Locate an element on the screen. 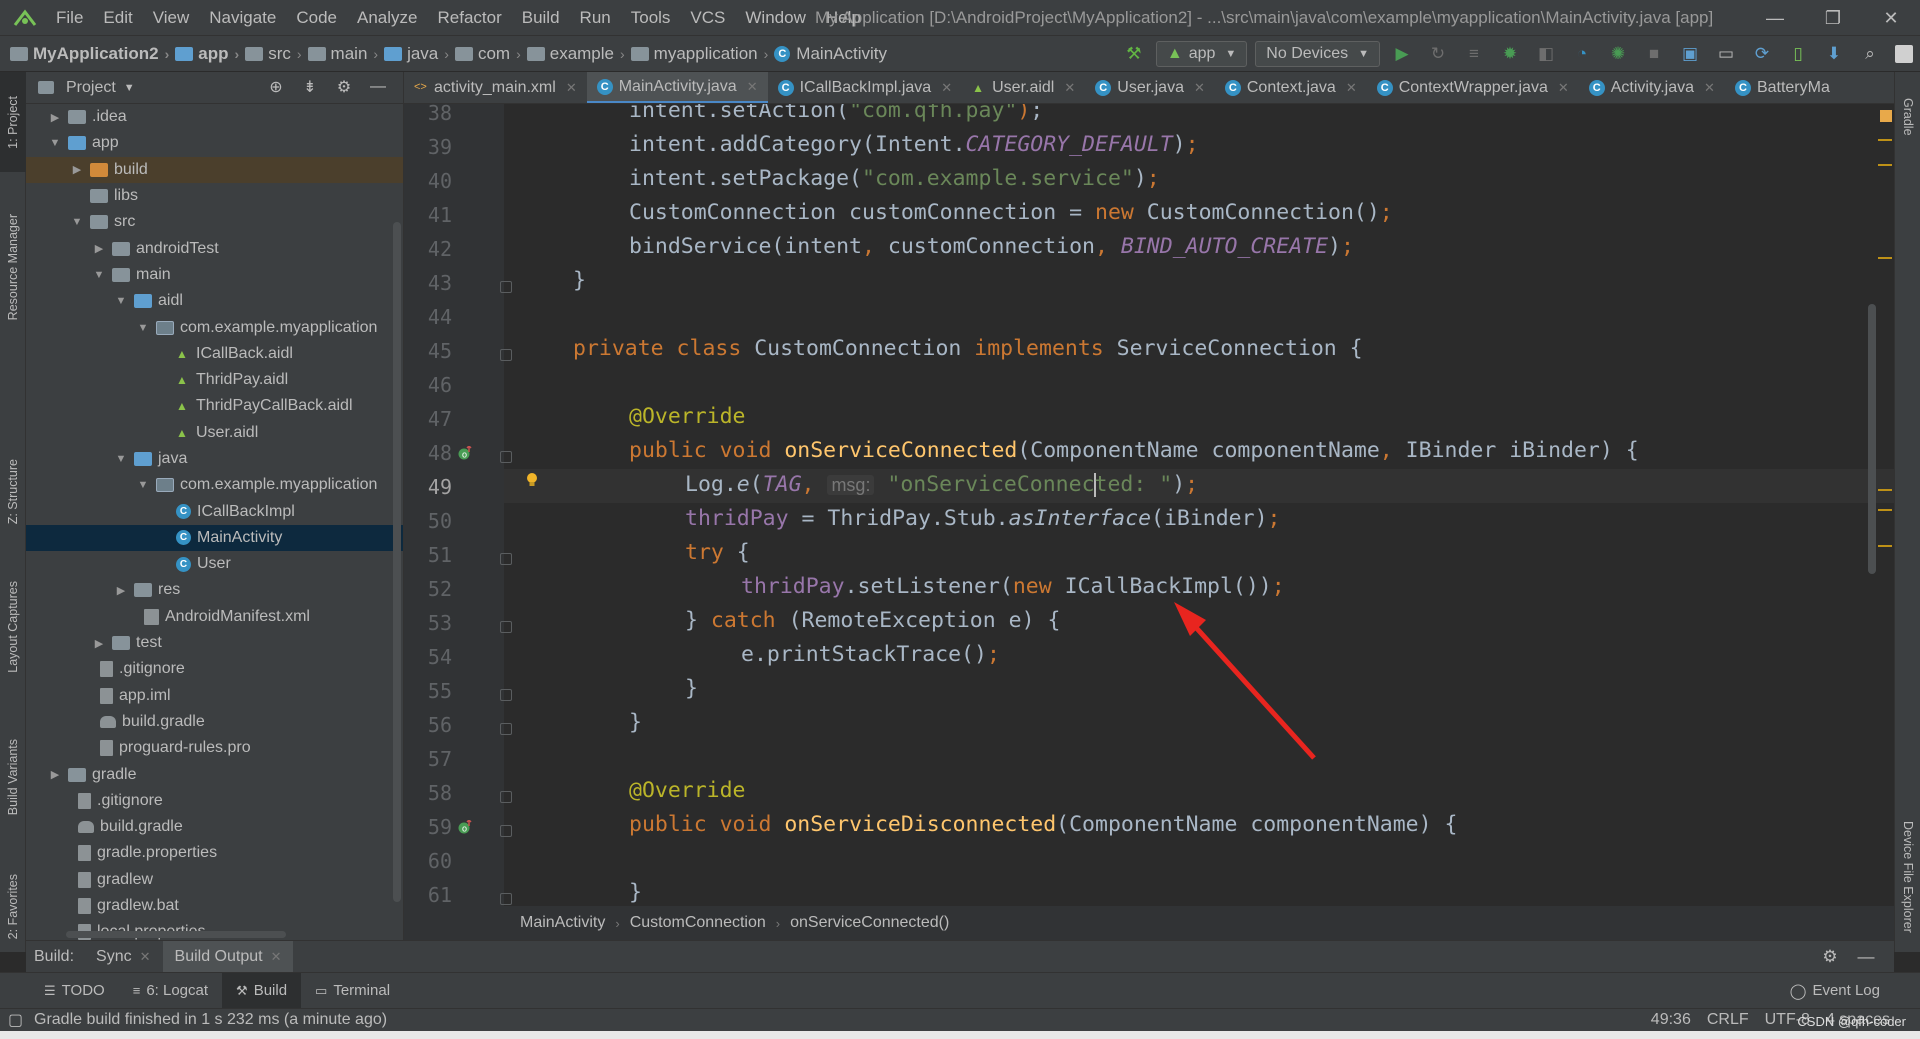  tree-item: ▶ build is located at coordinates (214, 169).